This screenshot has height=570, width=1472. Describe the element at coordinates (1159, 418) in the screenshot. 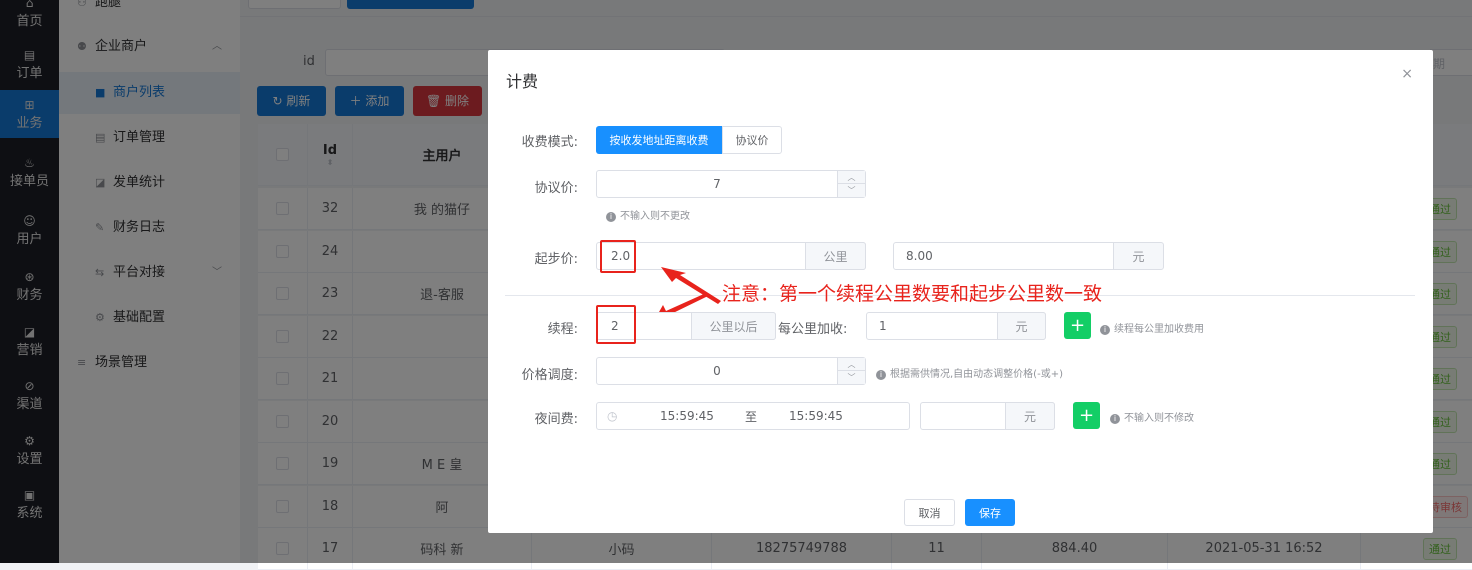

I see `night-hint-text: 不输入则不修改` at that location.